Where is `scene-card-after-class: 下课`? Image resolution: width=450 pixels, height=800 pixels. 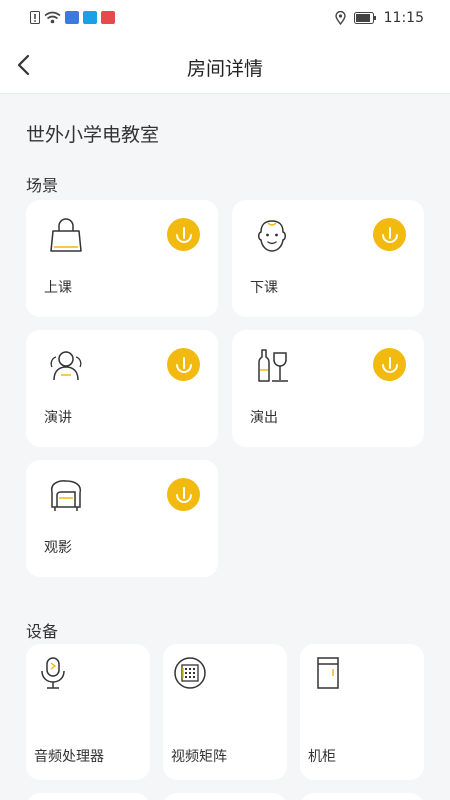
scene-card-after-class: 下课 is located at coordinates (328, 258).